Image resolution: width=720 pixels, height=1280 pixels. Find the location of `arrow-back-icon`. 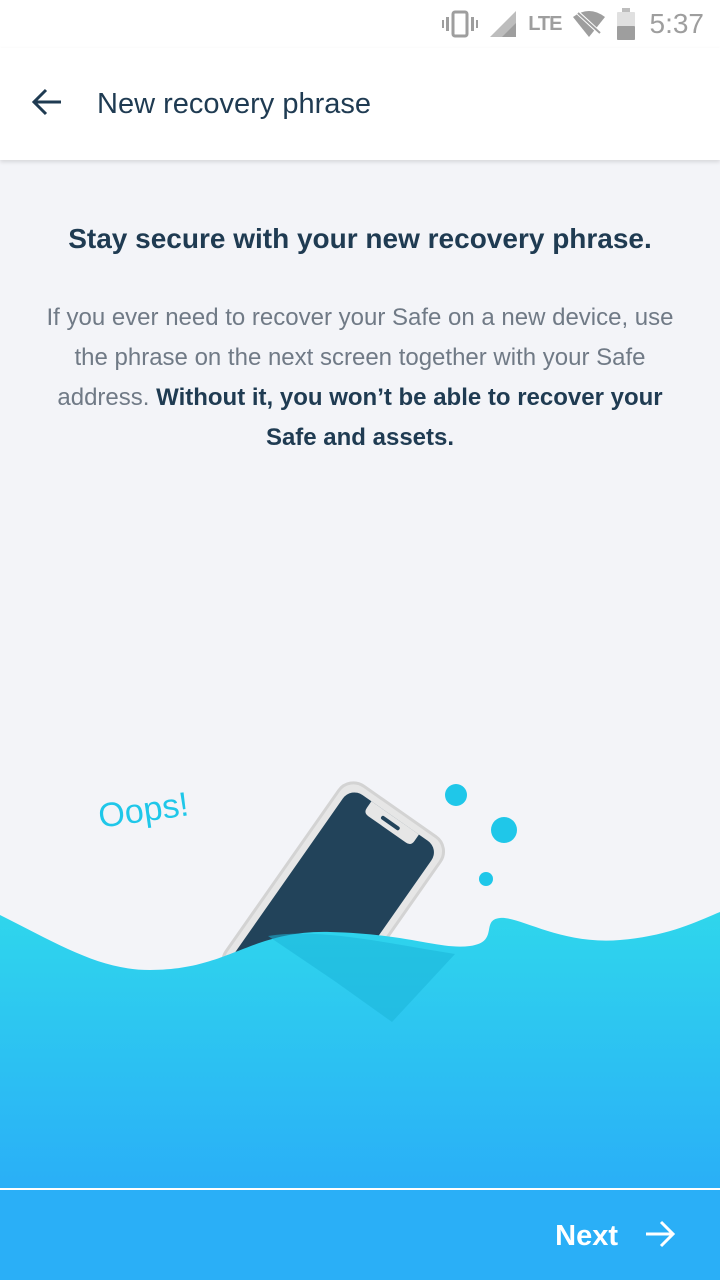

arrow-back-icon is located at coordinates (47, 104).